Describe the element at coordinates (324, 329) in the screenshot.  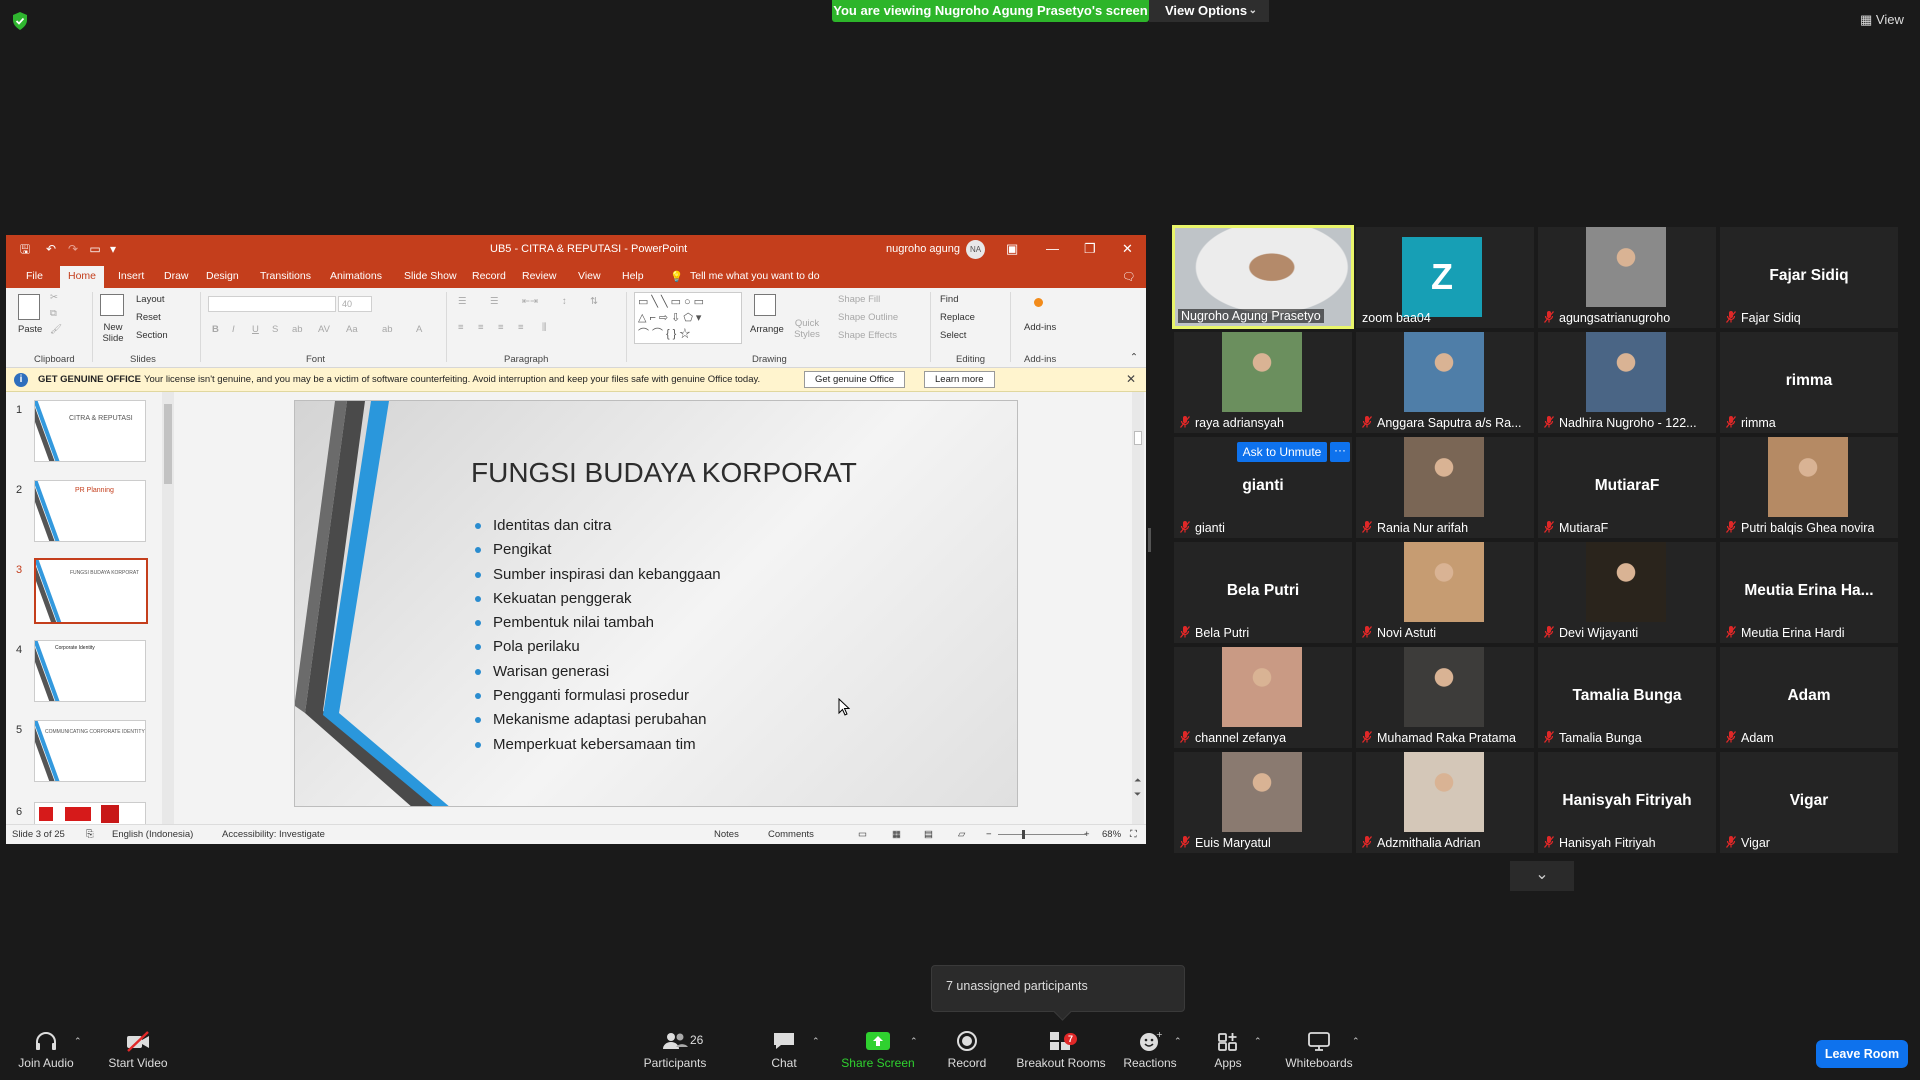
I see `char-spacing-icon: AV` at that location.